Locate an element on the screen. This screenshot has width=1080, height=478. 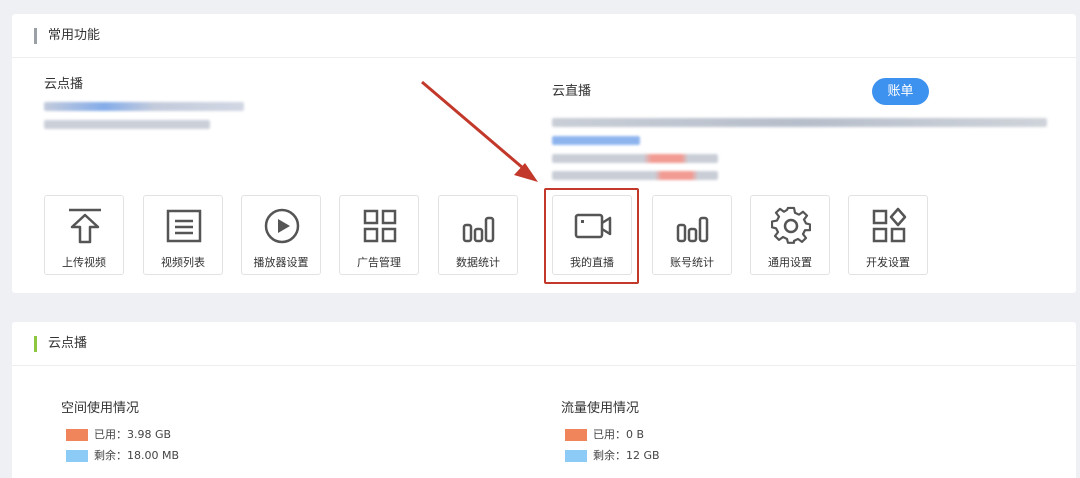
tool-label: 上传视频 is located at coordinates (84, 262).